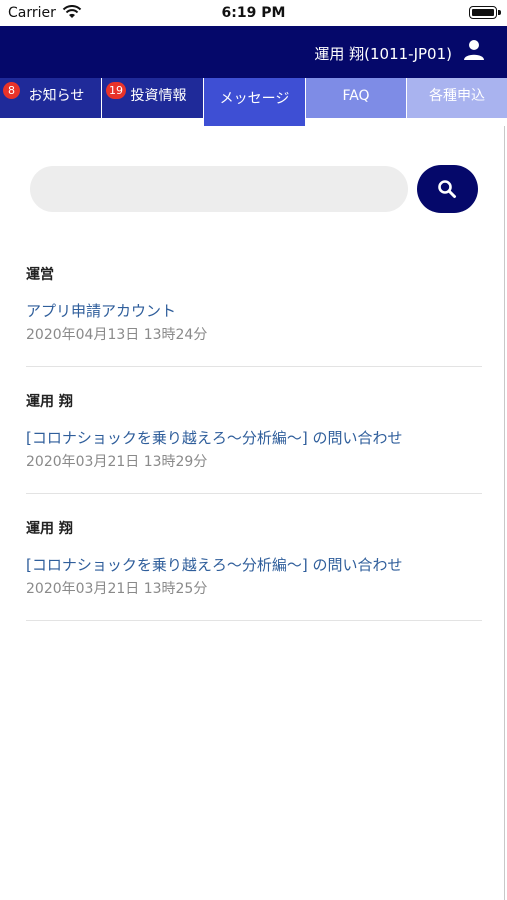 Image resolution: width=507 pixels, height=900 pixels. I want to click on notices-badge: 8, so click(11, 90).